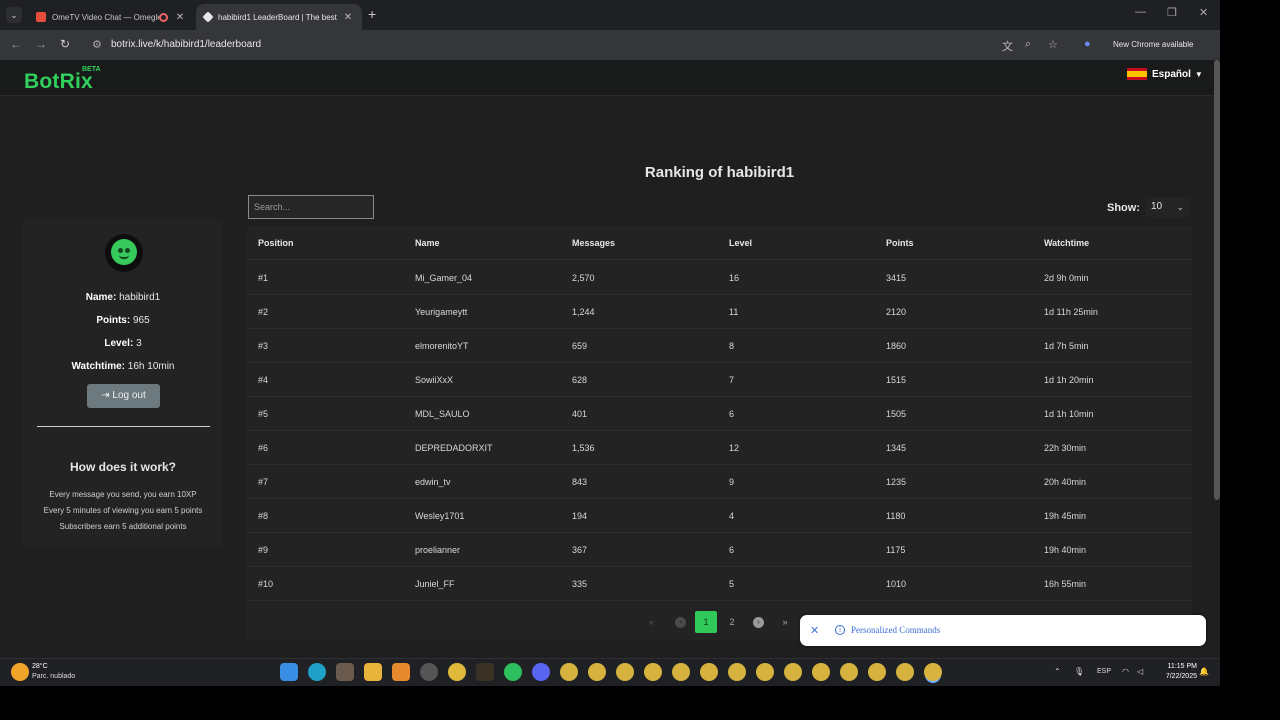  Describe the element at coordinates (840, 630) in the screenshot. I see `info-icon: i` at that location.